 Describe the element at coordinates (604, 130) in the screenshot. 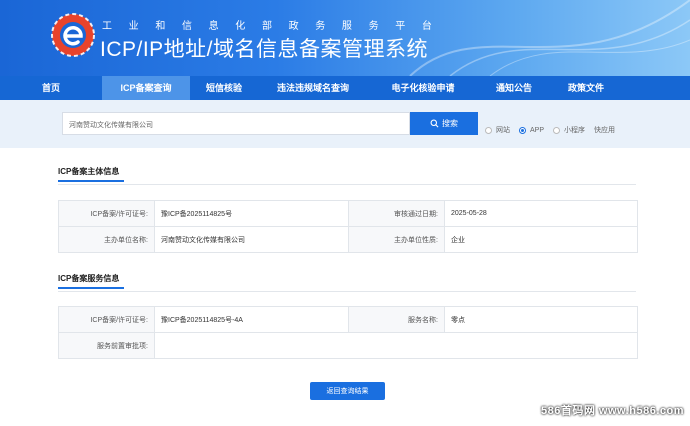

I see `radio-quick-app: 快应用` at that location.